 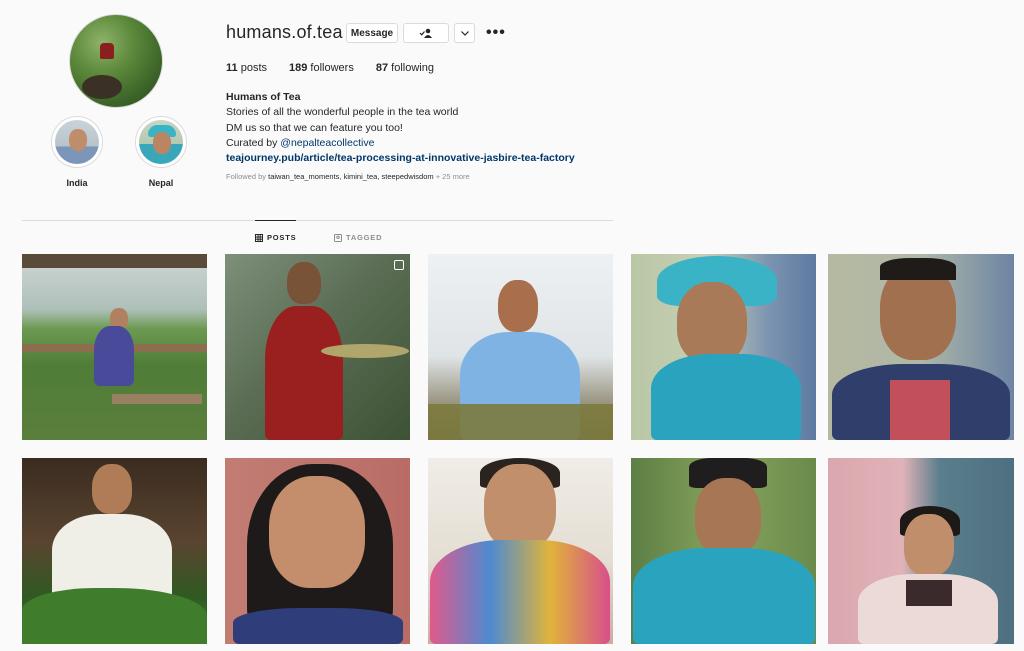 I want to click on suggestions-dropdown-button, so click(x=464, y=33).